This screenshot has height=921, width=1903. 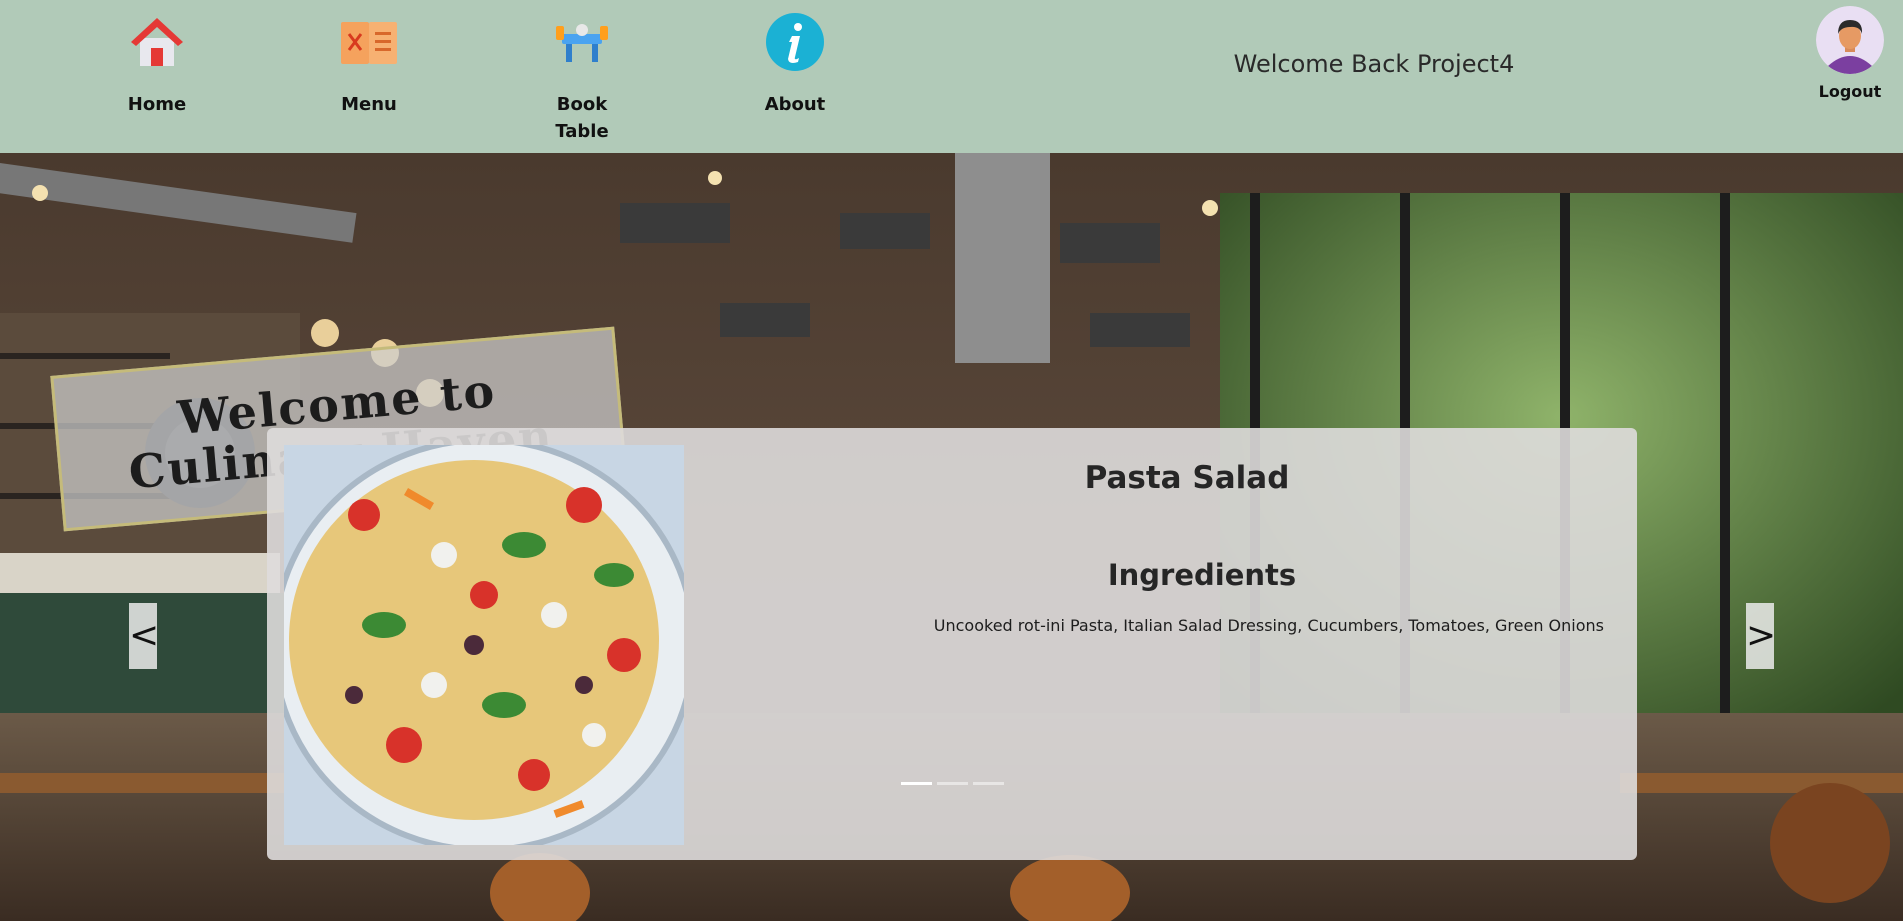 What do you see at coordinates (1761, 636) in the screenshot?
I see `carousel-next-button: >` at bounding box center [1761, 636].